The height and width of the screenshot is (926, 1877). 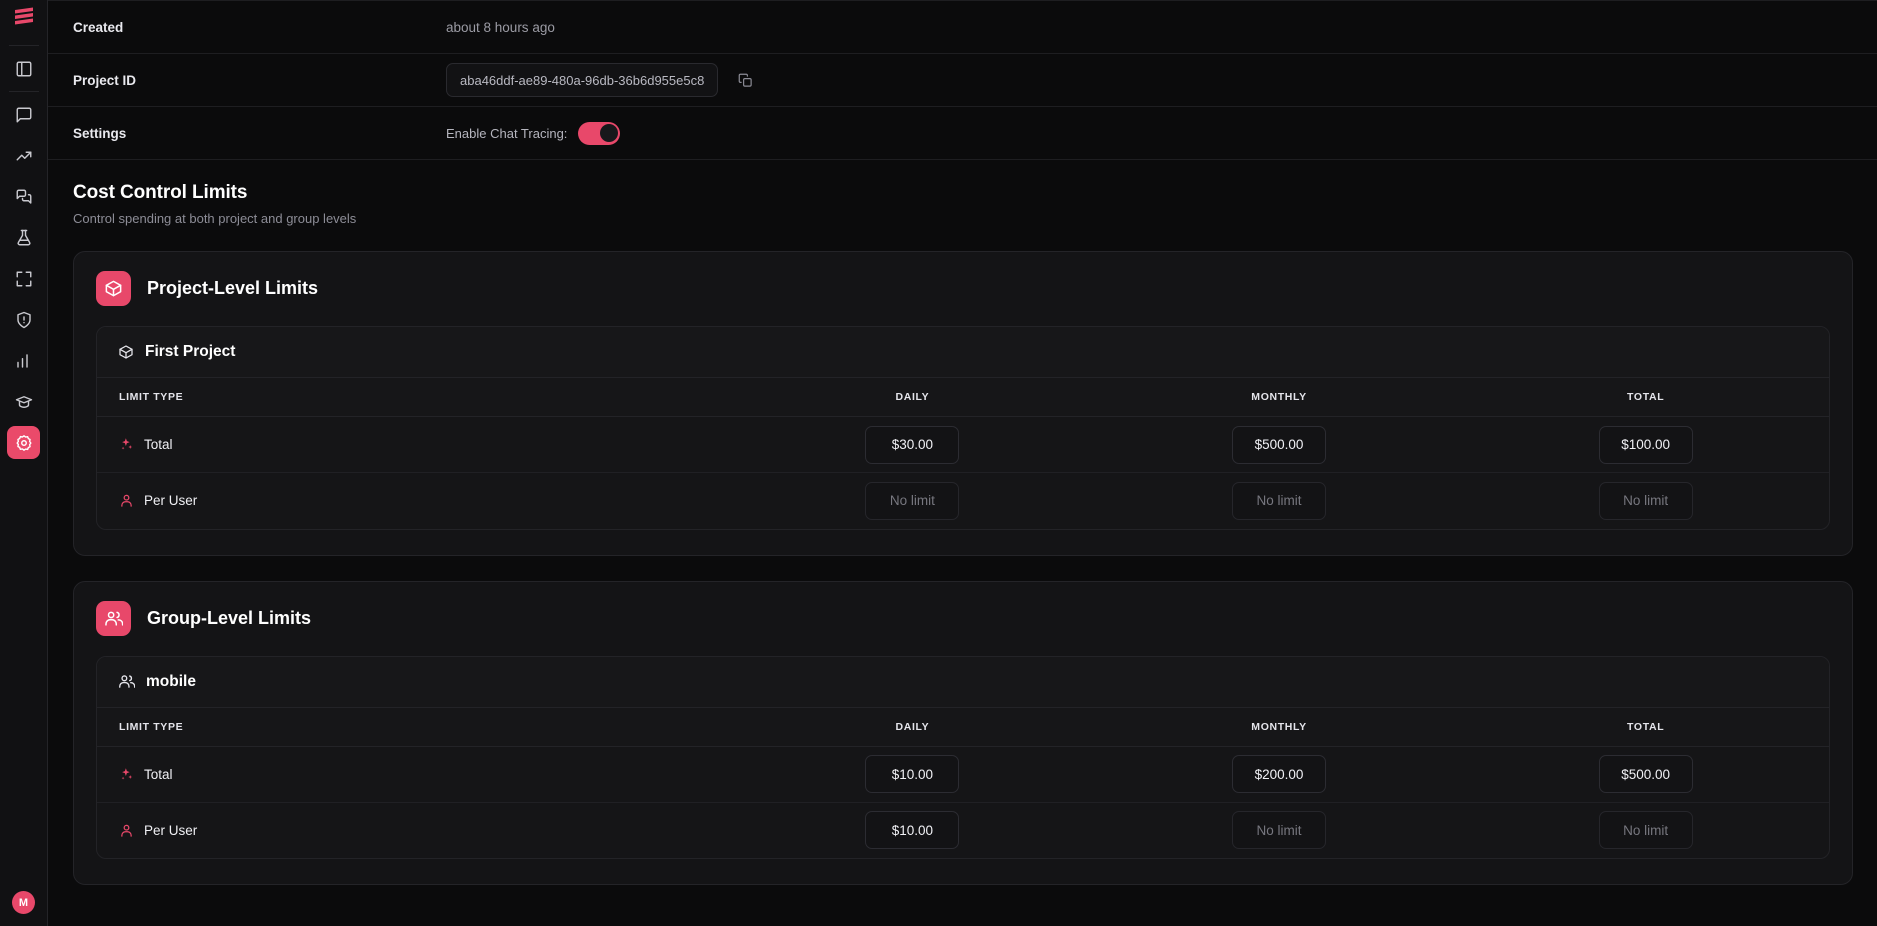 What do you see at coordinates (126, 830) in the screenshot?
I see `user-icon` at bounding box center [126, 830].